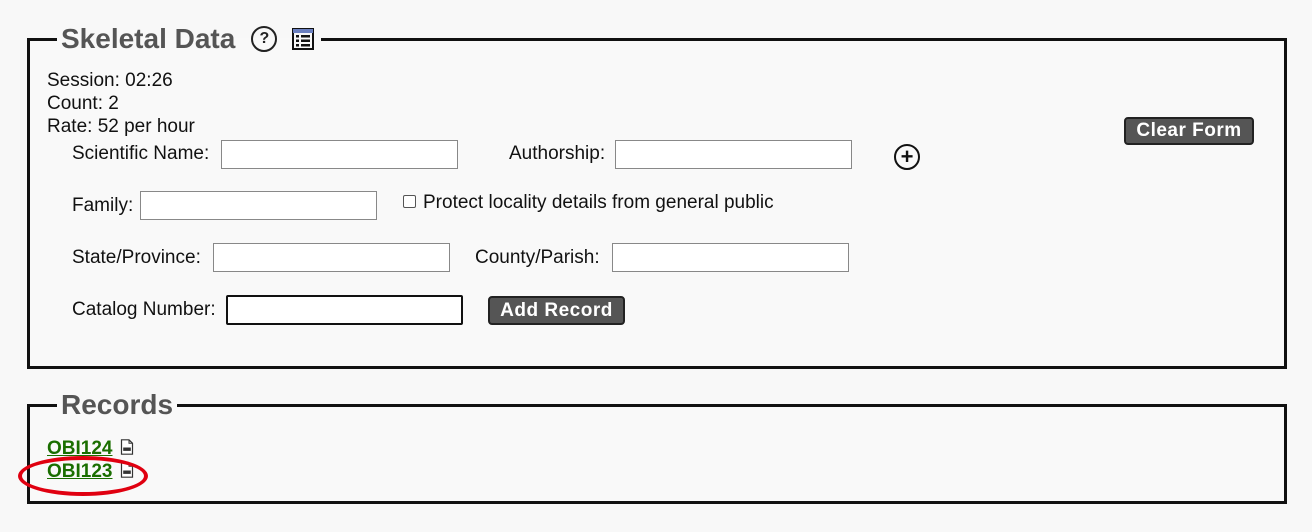  What do you see at coordinates (557, 153) in the screenshot?
I see `authorship-label: Authorship:` at bounding box center [557, 153].